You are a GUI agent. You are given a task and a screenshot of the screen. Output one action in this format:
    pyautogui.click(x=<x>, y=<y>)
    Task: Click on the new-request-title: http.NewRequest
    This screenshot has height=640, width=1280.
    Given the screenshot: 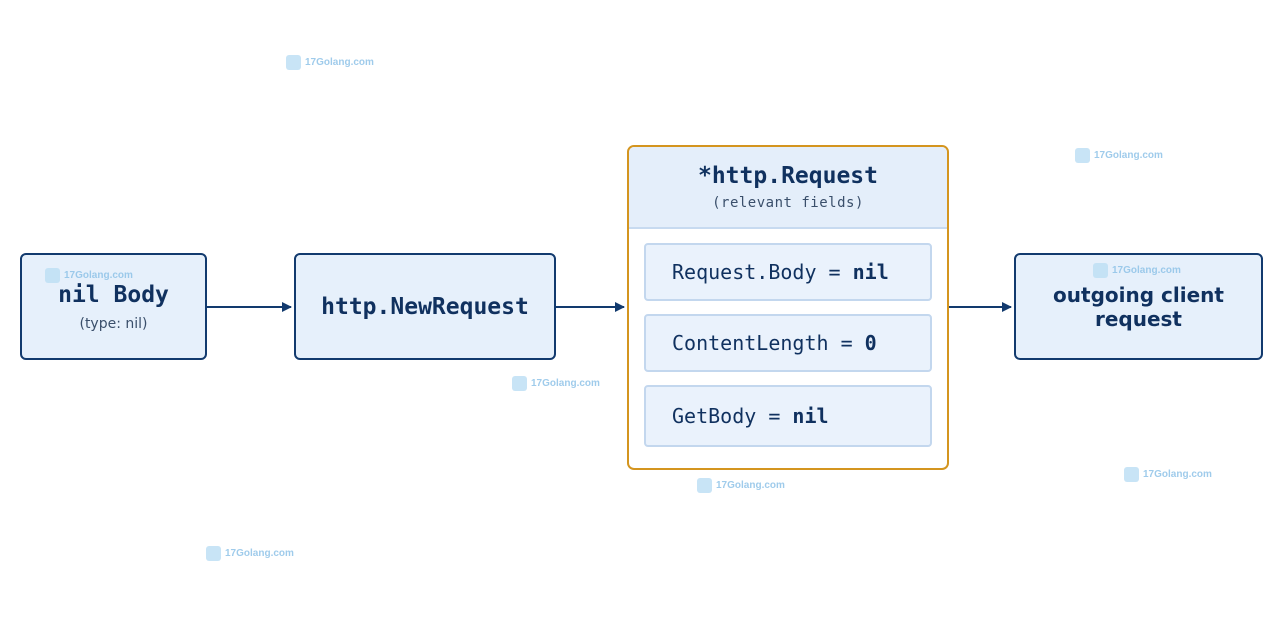 What is the action you would take?
    pyautogui.click(x=425, y=306)
    